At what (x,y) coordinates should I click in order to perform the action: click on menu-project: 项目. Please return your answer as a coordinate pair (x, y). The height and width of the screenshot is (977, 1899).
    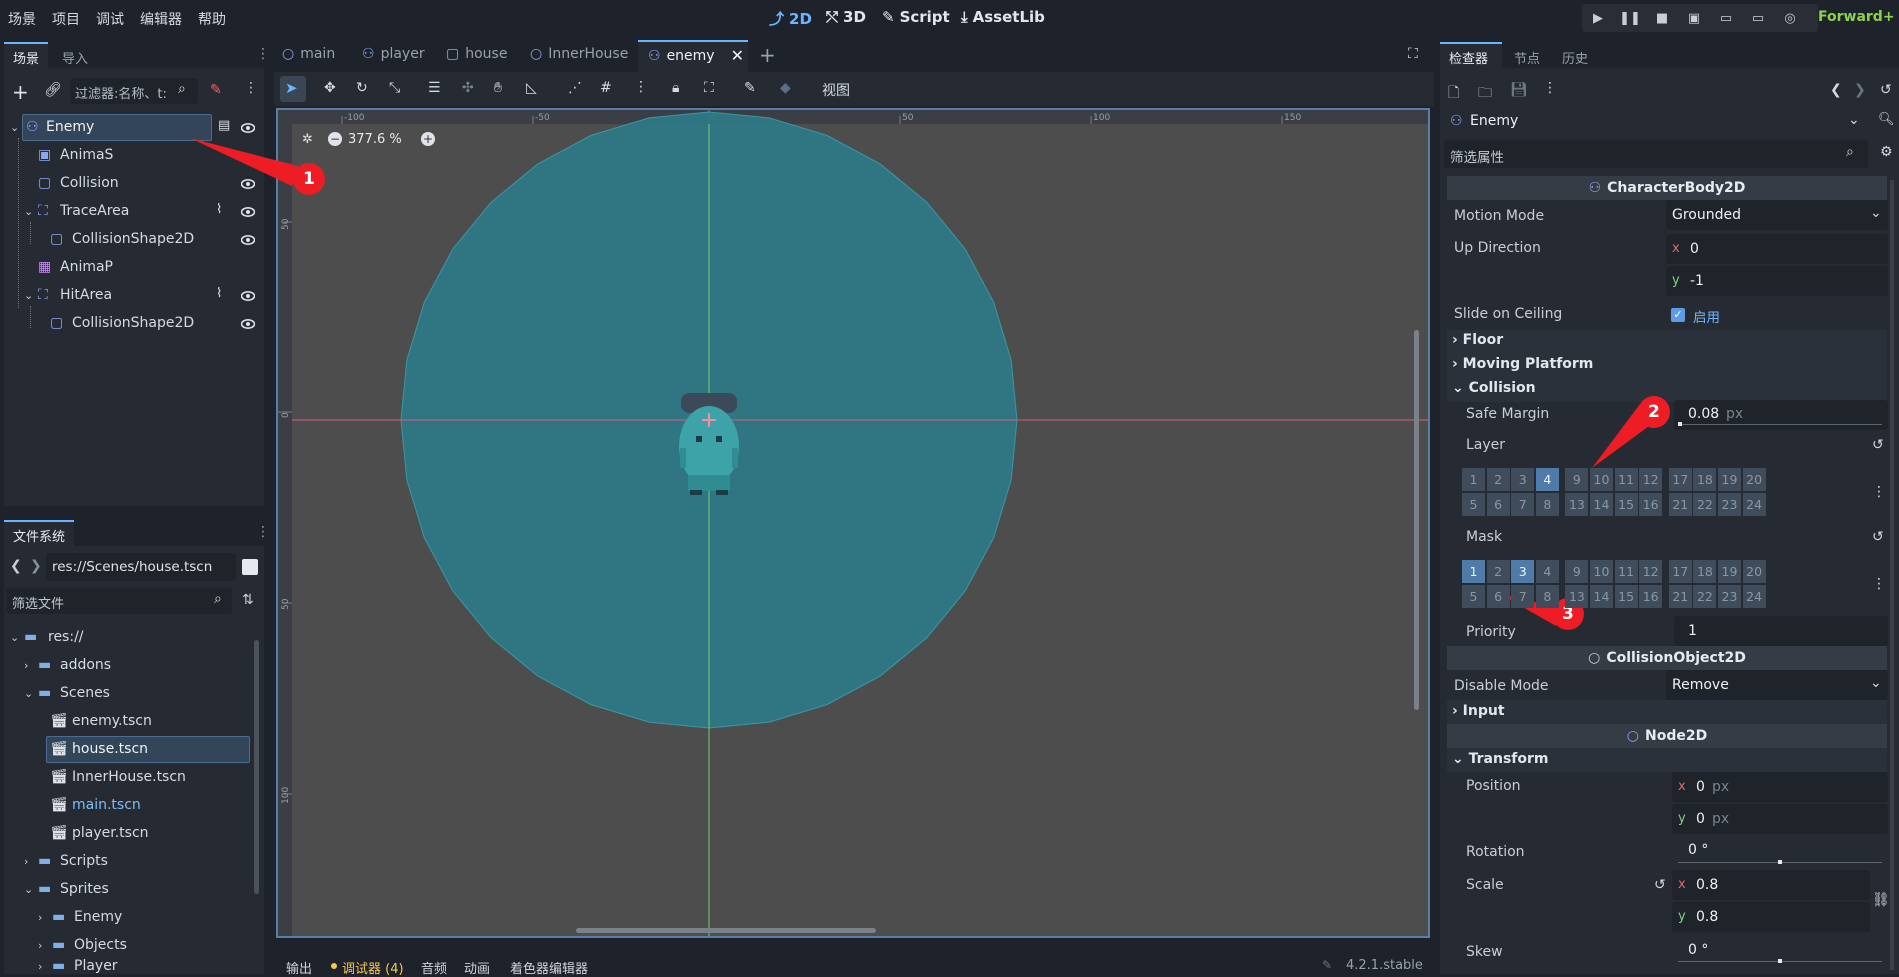
    Looking at the image, I should click on (66, 19).